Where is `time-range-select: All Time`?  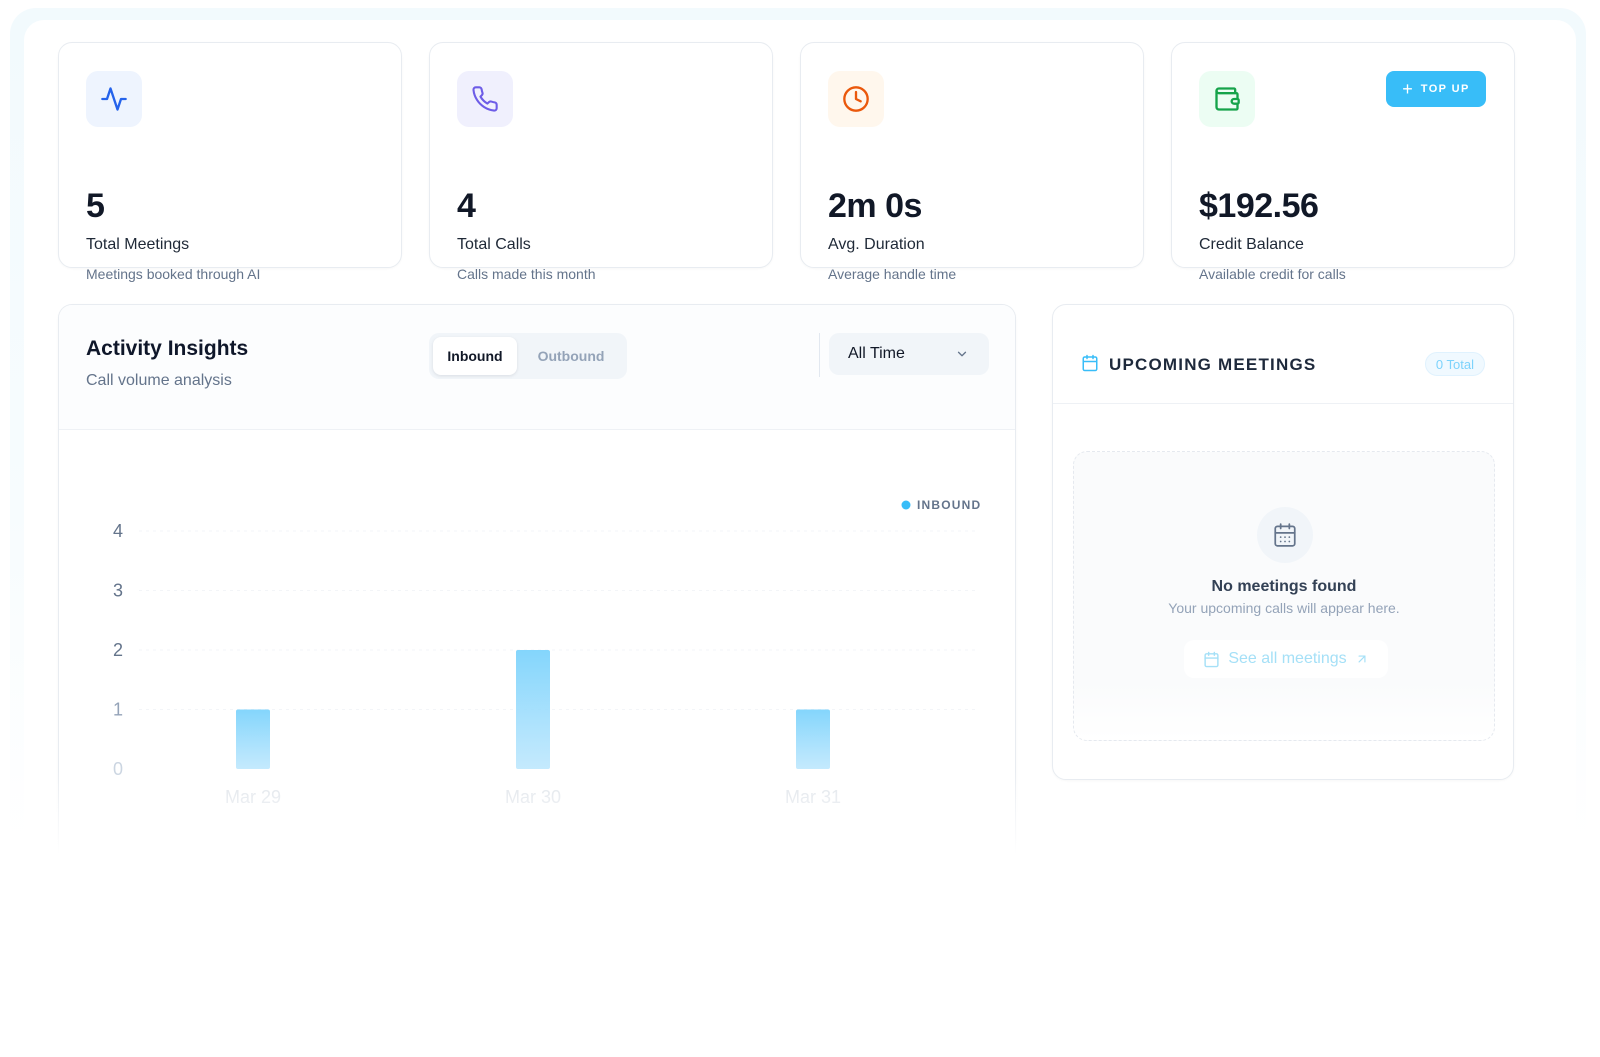
time-range-select: All Time is located at coordinates (909, 354).